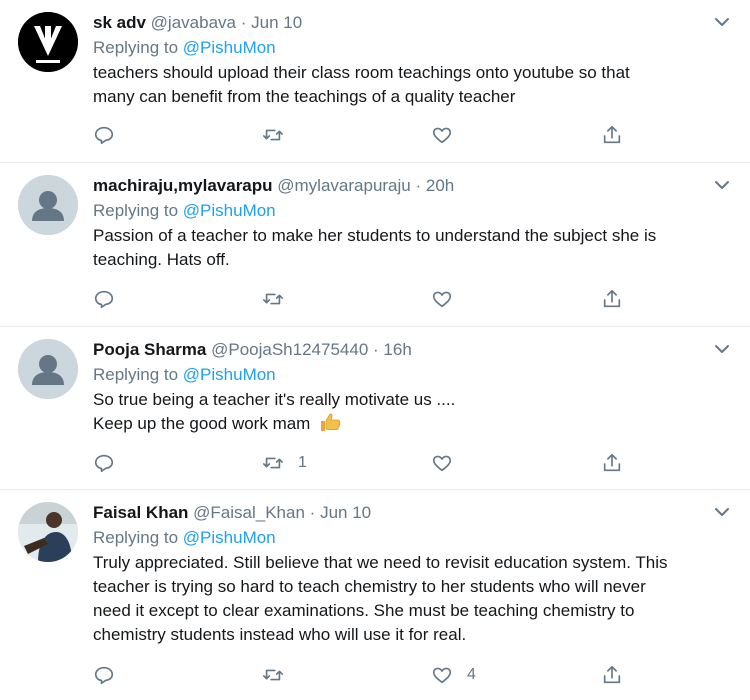 Image resolution: width=750 pixels, height=700 pixels. I want to click on tweet-text-line-with-emoji: Keep up the good work mam, so click(401, 424).